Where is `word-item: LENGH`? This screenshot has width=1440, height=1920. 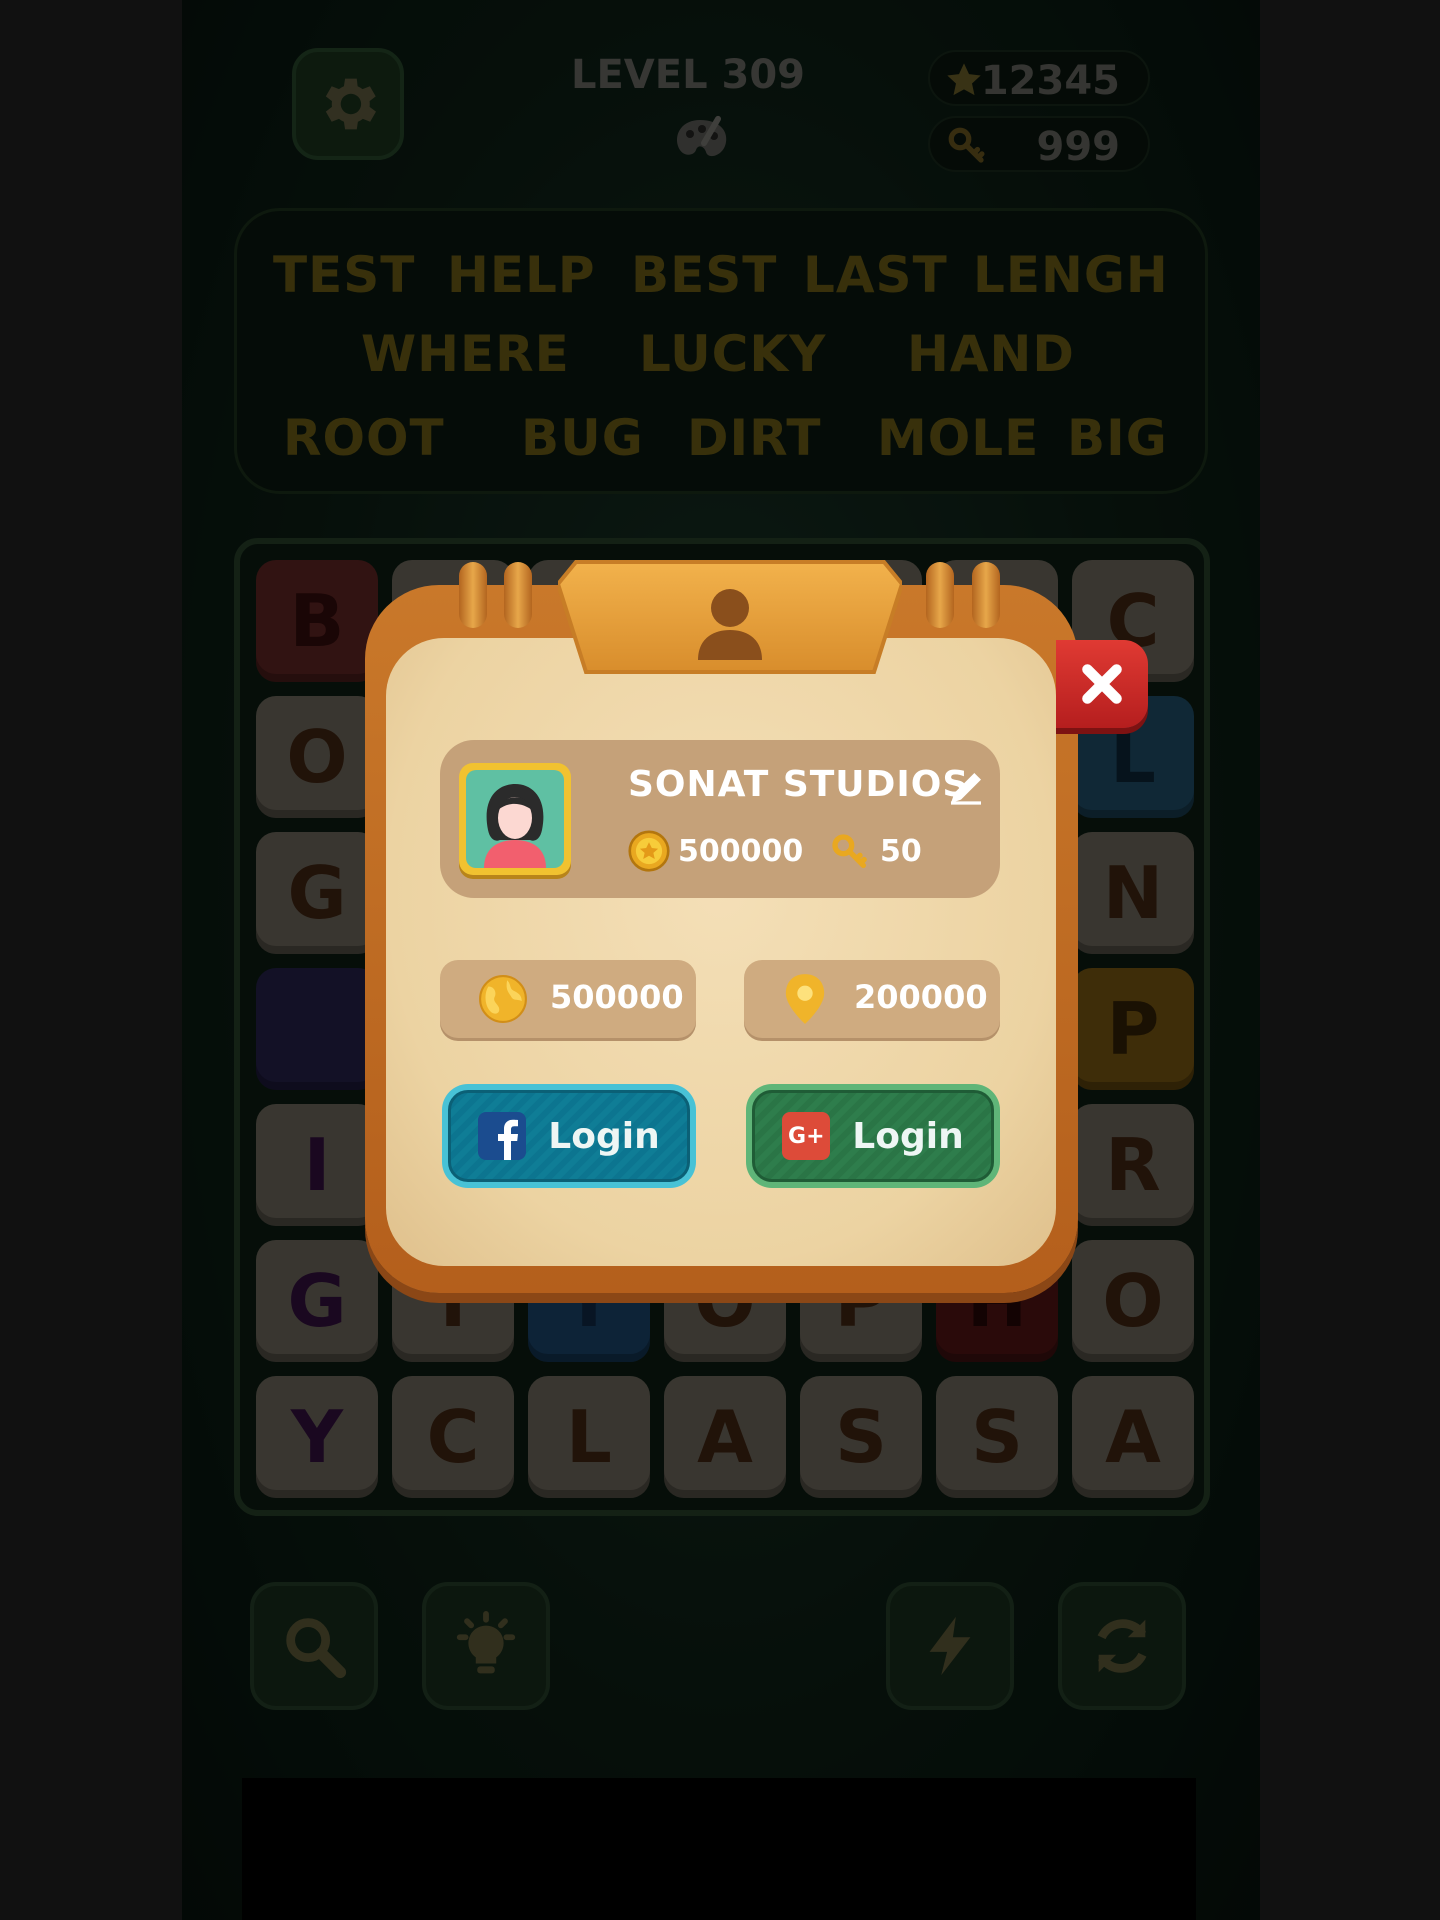
word-item: LENGH is located at coordinates (1071, 275).